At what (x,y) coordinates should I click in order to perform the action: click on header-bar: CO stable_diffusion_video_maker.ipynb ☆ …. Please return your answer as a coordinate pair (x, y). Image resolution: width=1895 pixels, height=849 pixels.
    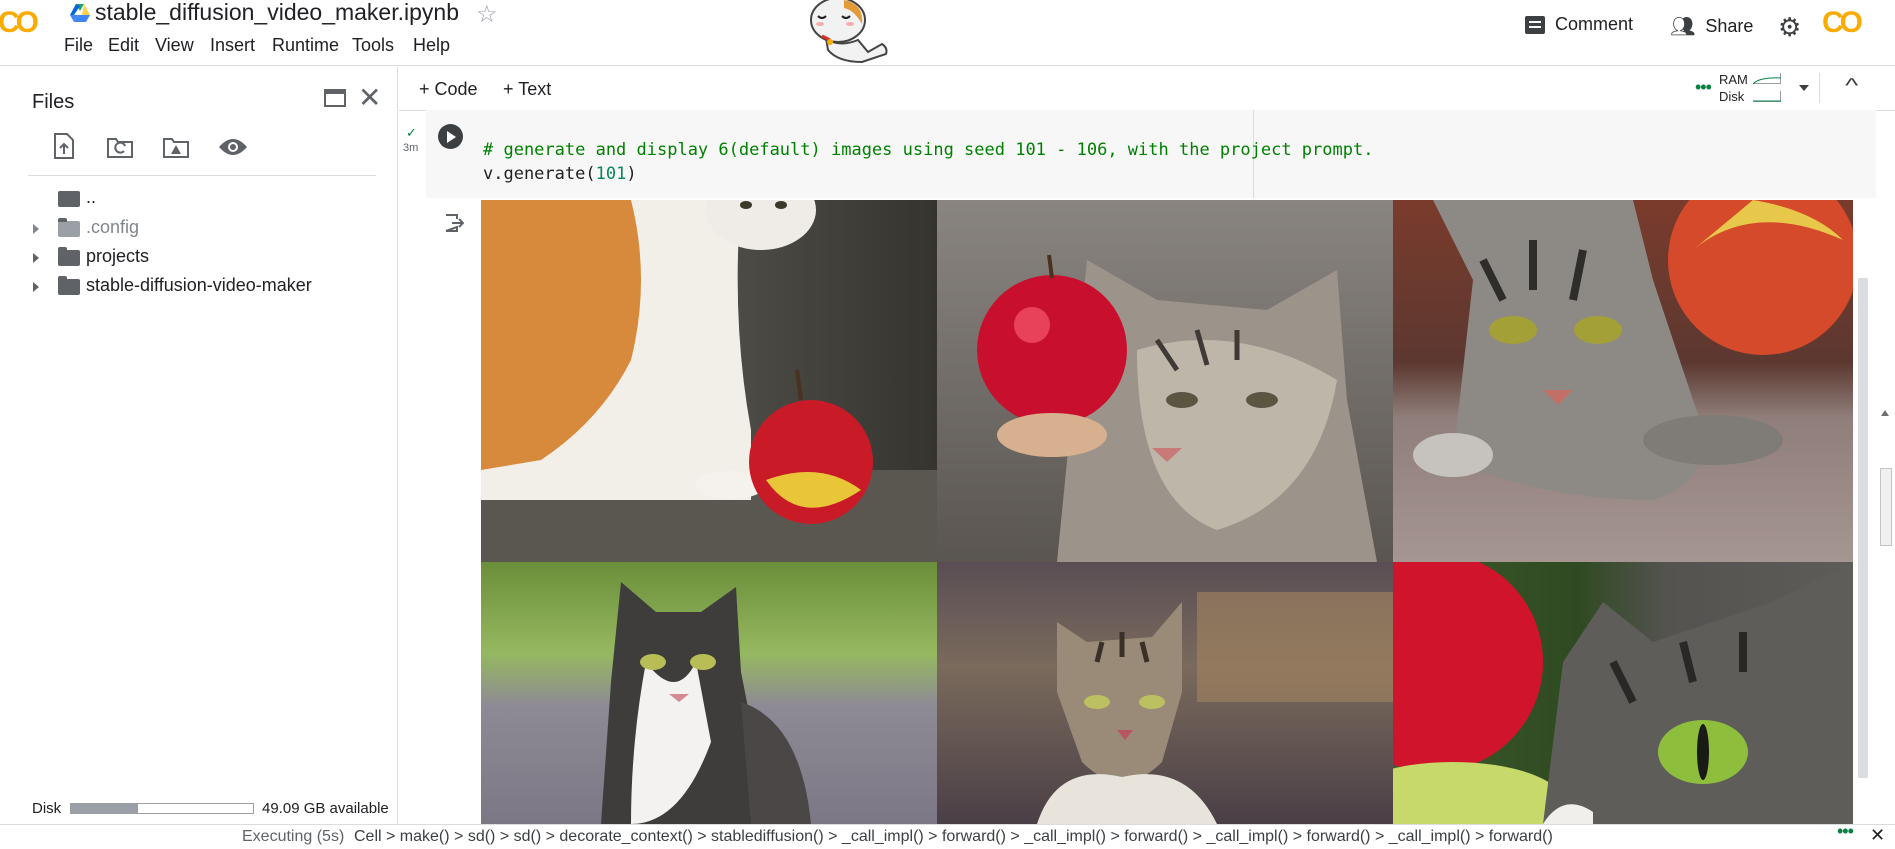
    Looking at the image, I should click on (947, 33).